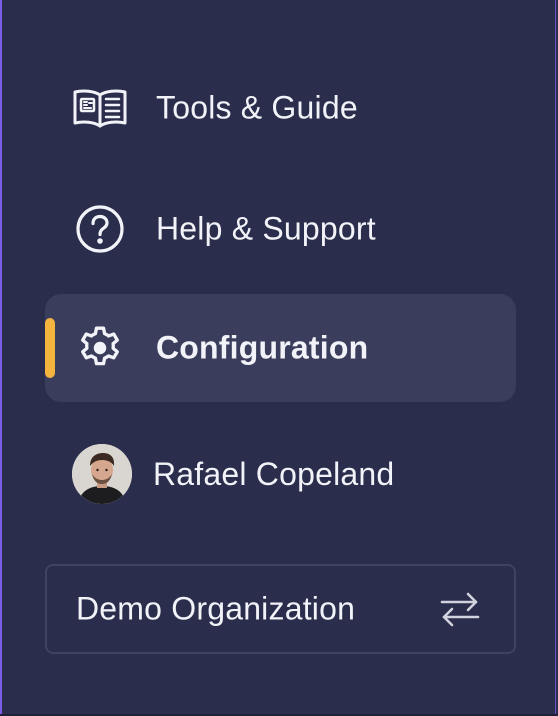 The width and height of the screenshot is (558, 716). Describe the element at coordinates (102, 474) in the screenshot. I see `avatar` at that location.